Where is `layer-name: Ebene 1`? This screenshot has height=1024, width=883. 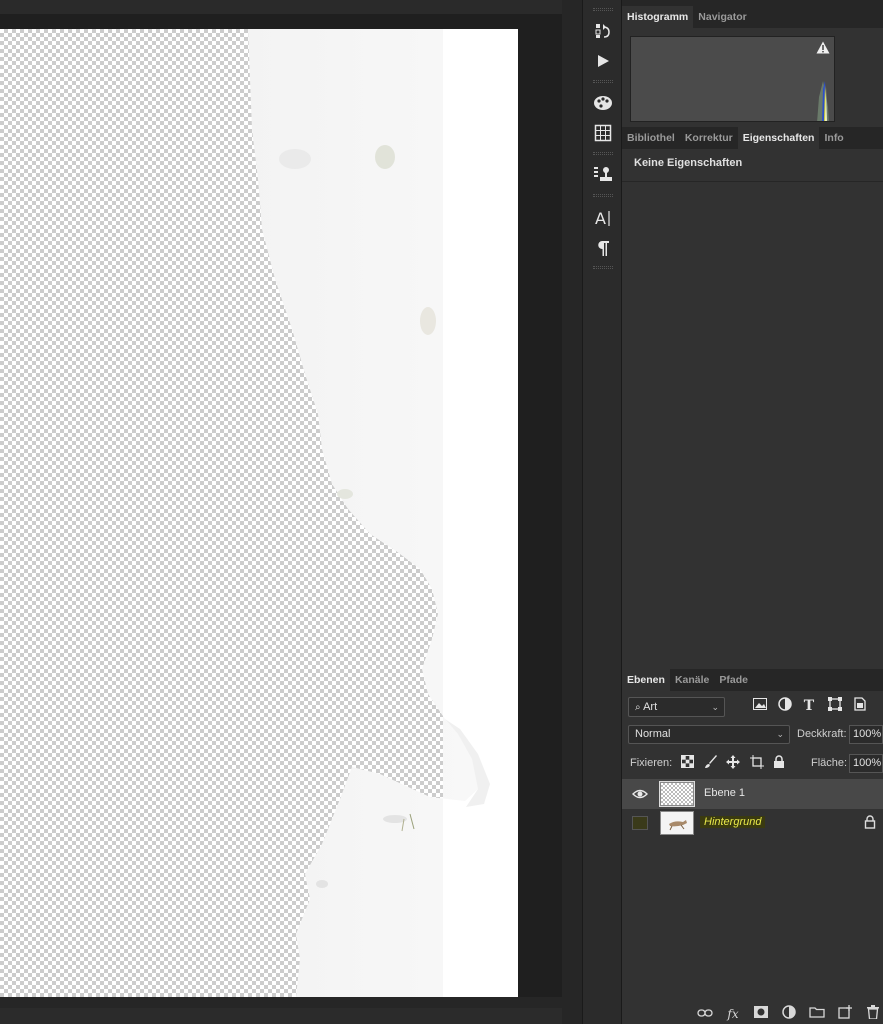 layer-name: Ebene 1 is located at coordinates (724, 793).